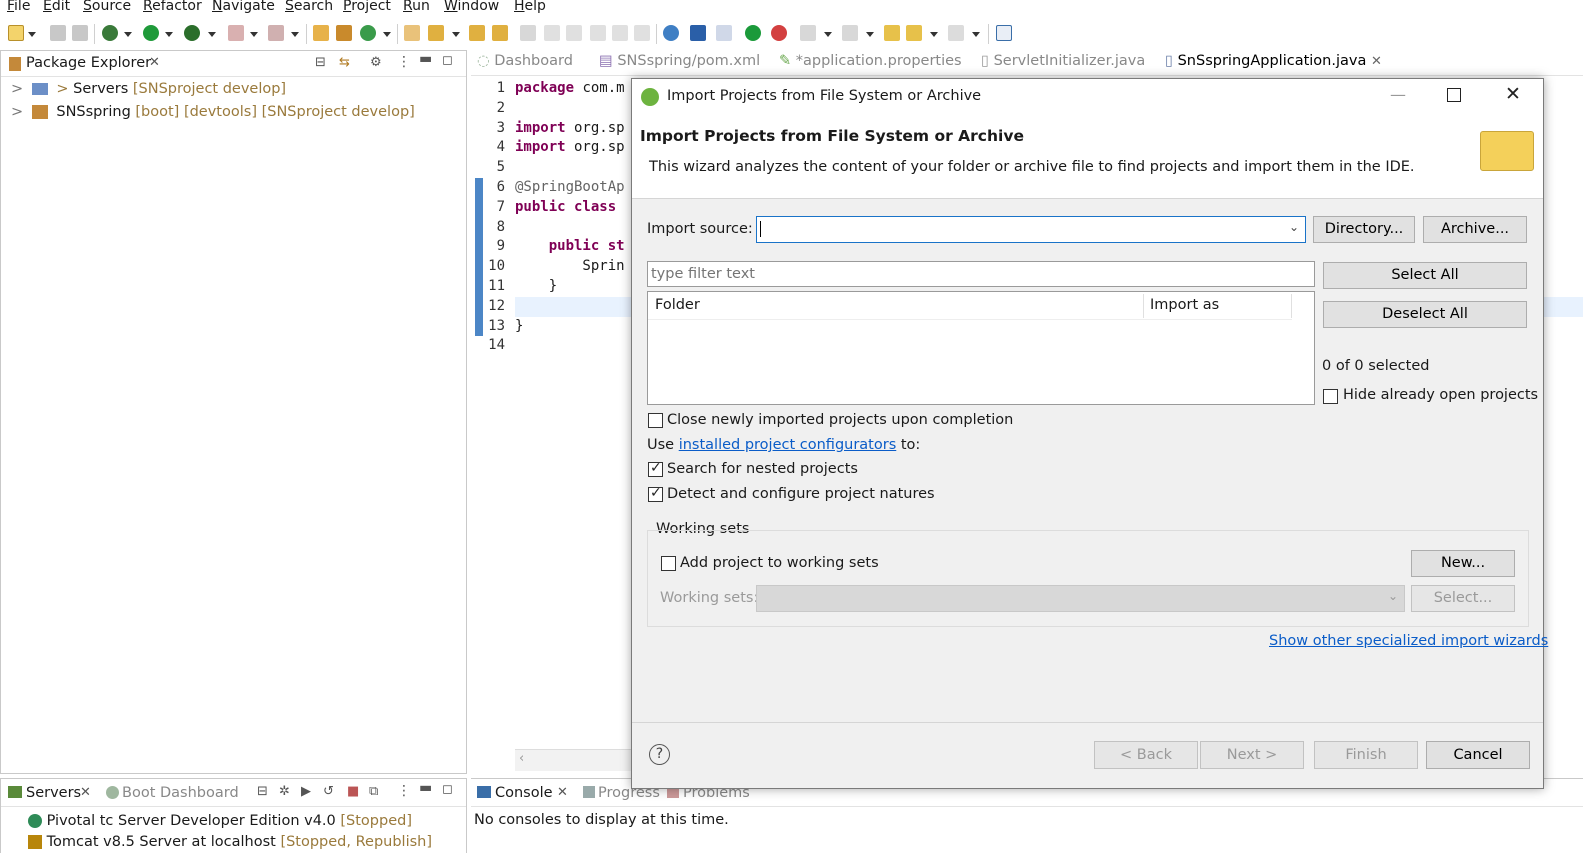 The image size is (1583, 853). Describe the element at coordinates (1425, 275) in the screenshot. I see `select-all-button: Select All` at that location.